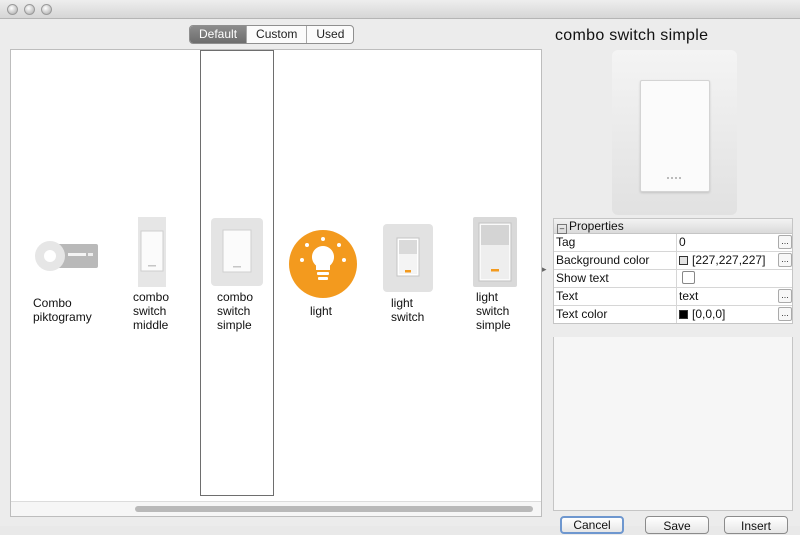 This screenshot has width=800, height=535. I want to click on text-color-value-field: [0,0,0], so click(725, 314).